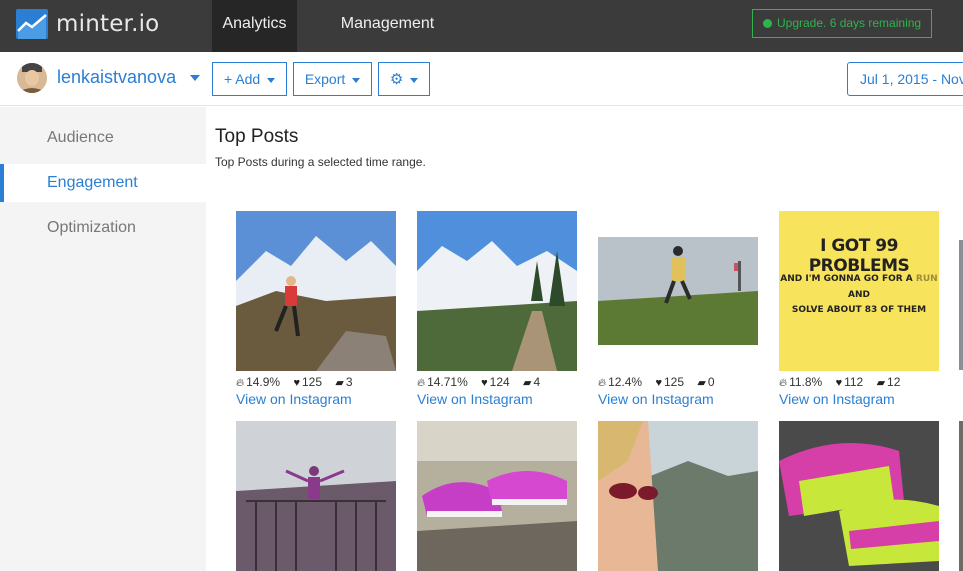 The height and width of the screenshot is (571, 963). I want to click on date-range-picker: Jul 1, 2015 - Nov, so click(905, 79).